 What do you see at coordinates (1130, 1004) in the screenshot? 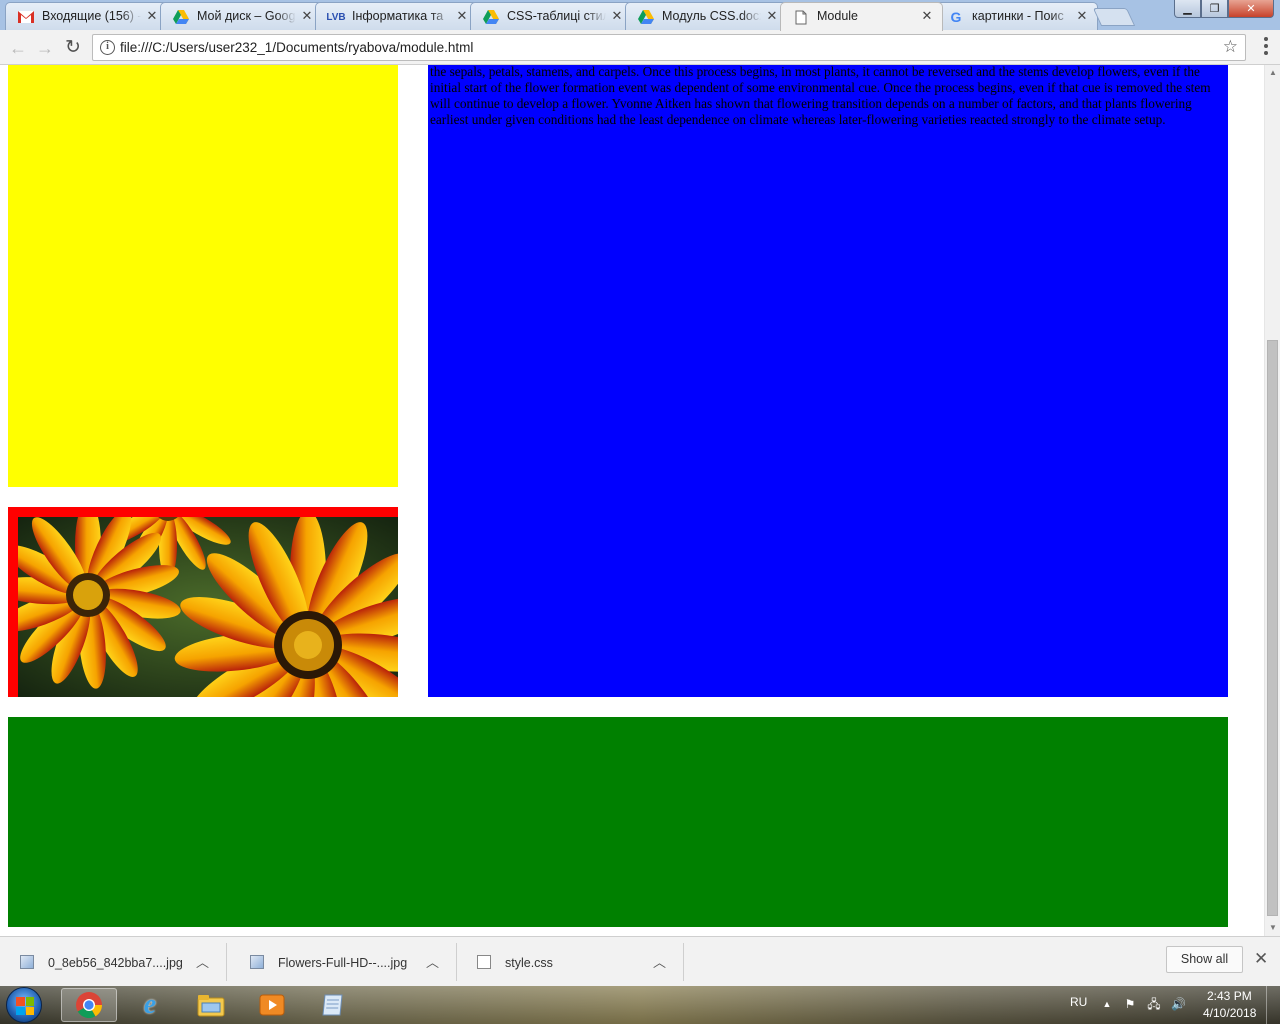
I see `flag-icon: ⚑` at bounding box center [1130, 1004].